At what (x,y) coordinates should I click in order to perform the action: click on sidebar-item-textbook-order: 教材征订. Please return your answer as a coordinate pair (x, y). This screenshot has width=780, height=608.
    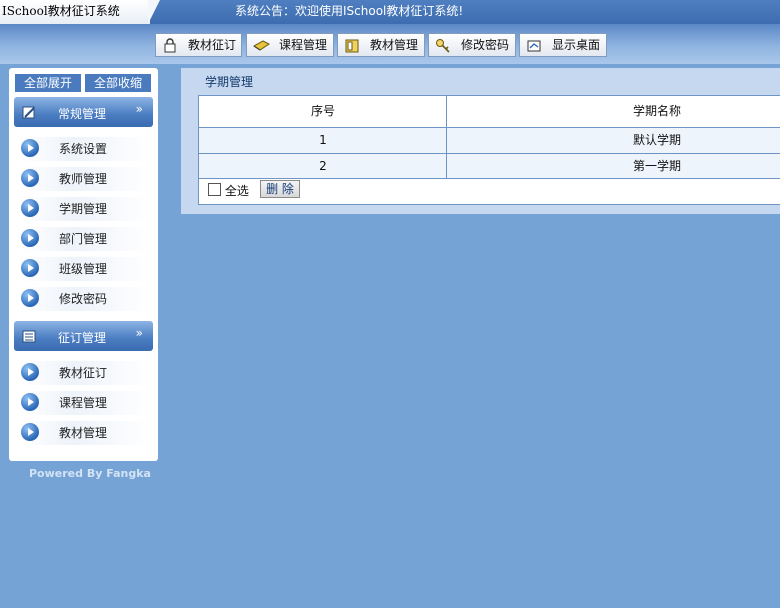
    Looking at the image, I should click on (86, 373).